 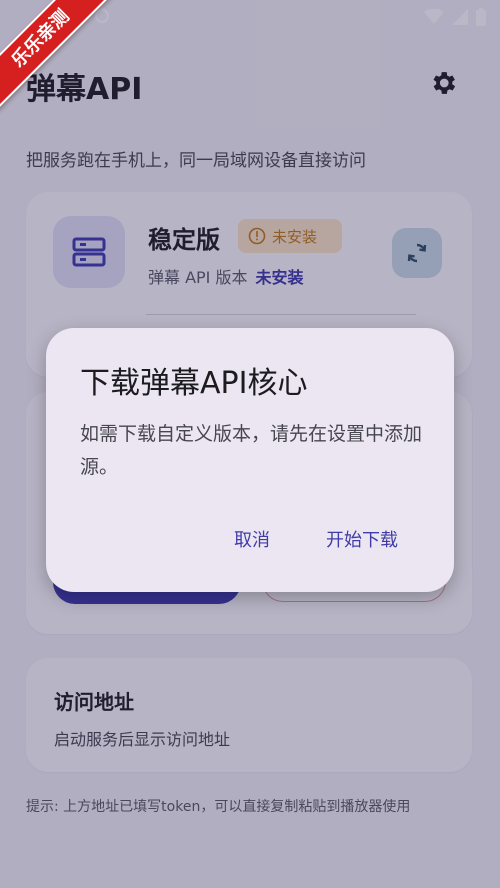 I want to click on dialog-title: 下载弹幕API核心, so click(x=194, y=383).